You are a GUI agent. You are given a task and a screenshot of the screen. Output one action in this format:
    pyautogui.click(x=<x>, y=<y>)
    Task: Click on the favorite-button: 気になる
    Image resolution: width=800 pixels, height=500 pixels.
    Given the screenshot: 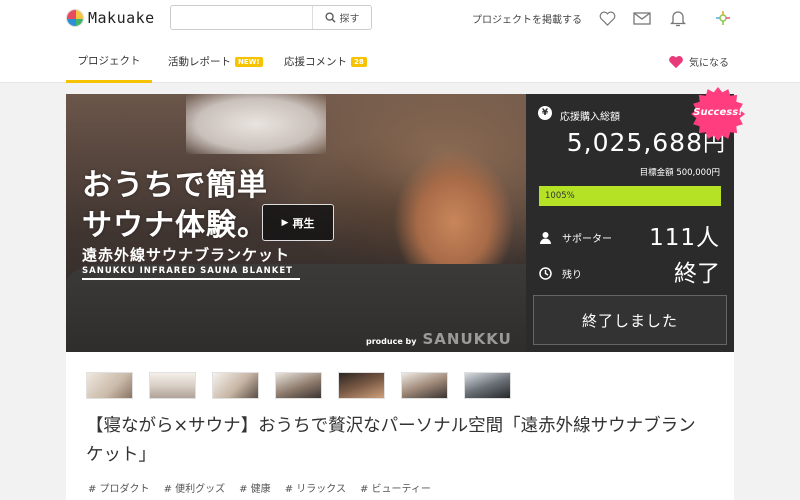 What is the action you would take?
    pyautogui.click(x=698, y=61)
    